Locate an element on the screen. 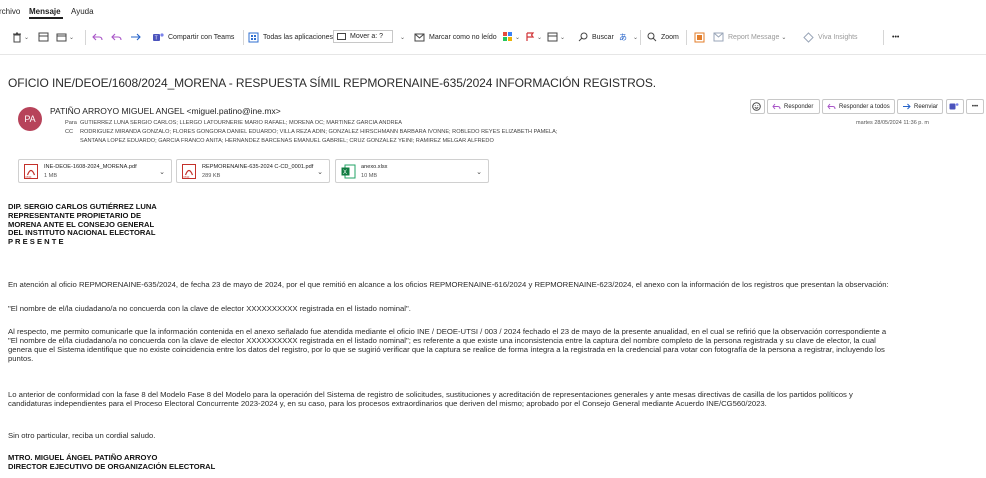 The image size is (986, 478). addin-button is located at coordinates (699, 37).